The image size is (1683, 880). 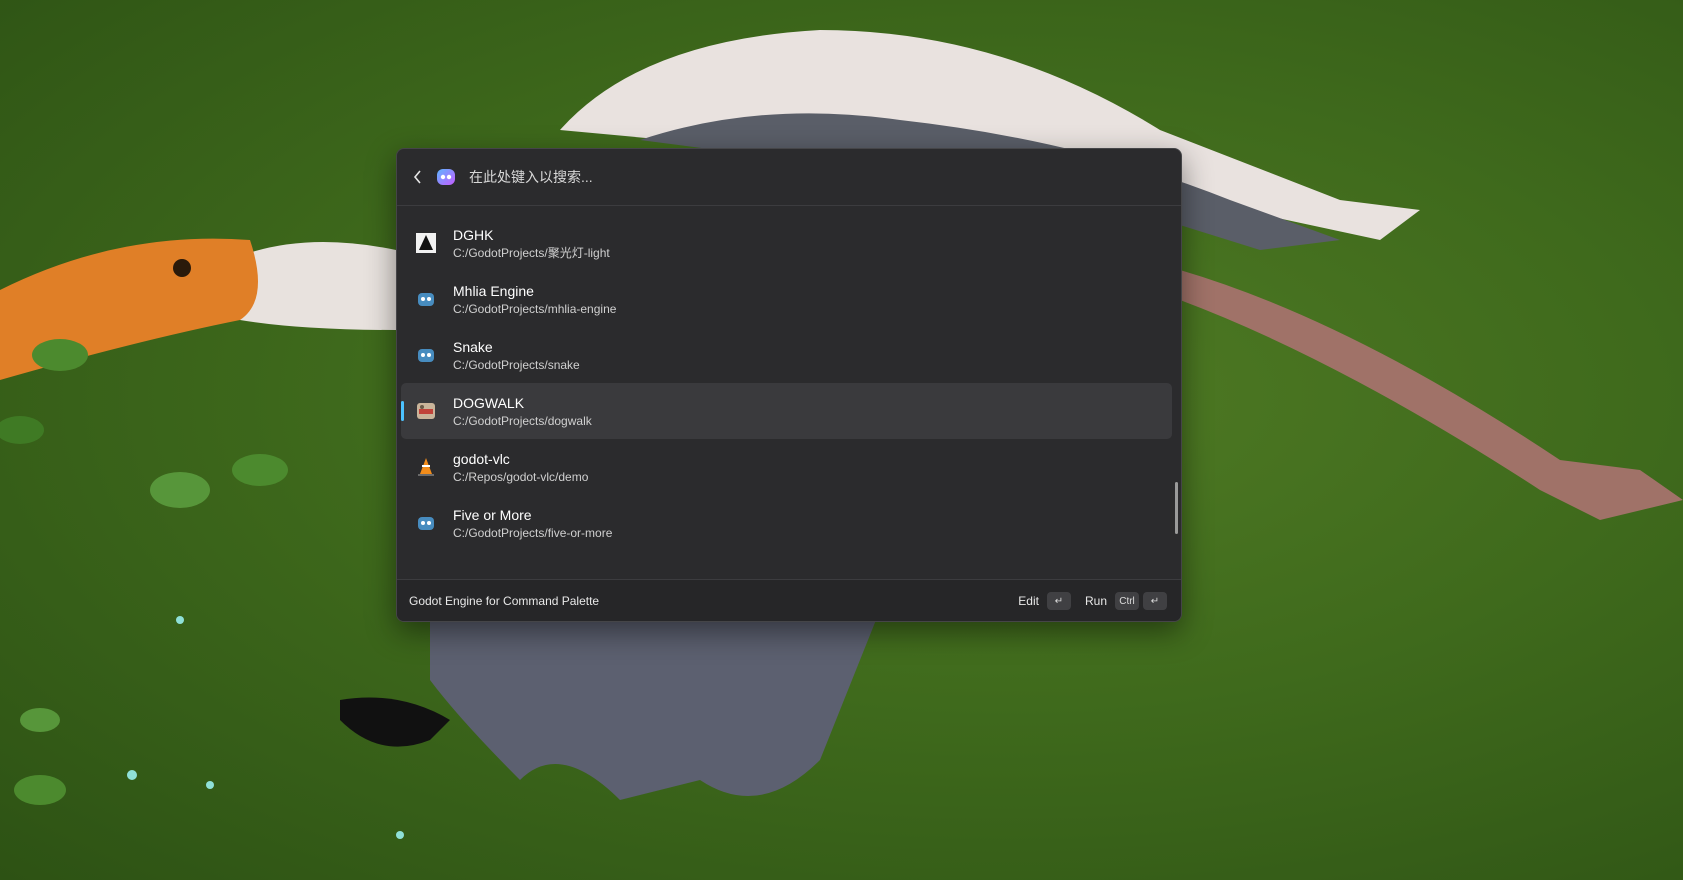 What do you see at coordinates (786, 355) in the screenshot?
I see `list-item-snake: Snake C:/GodotProjects/snake` at bounding box center [786, 355].